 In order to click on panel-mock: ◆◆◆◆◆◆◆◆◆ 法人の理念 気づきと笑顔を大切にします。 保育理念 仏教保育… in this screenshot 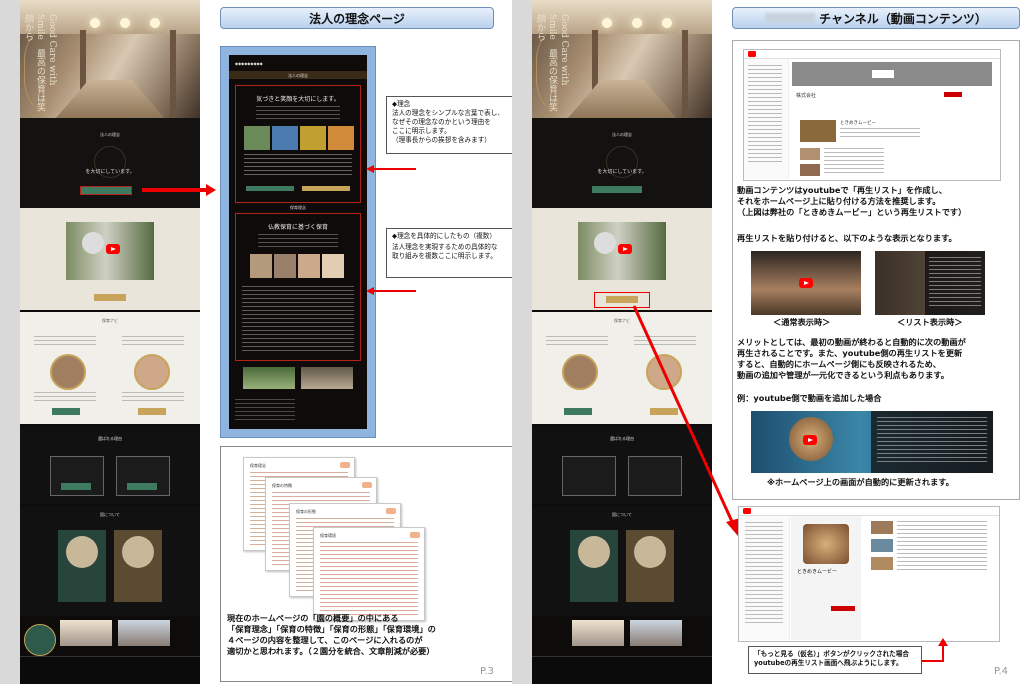, I will do `click(298, 242)`.